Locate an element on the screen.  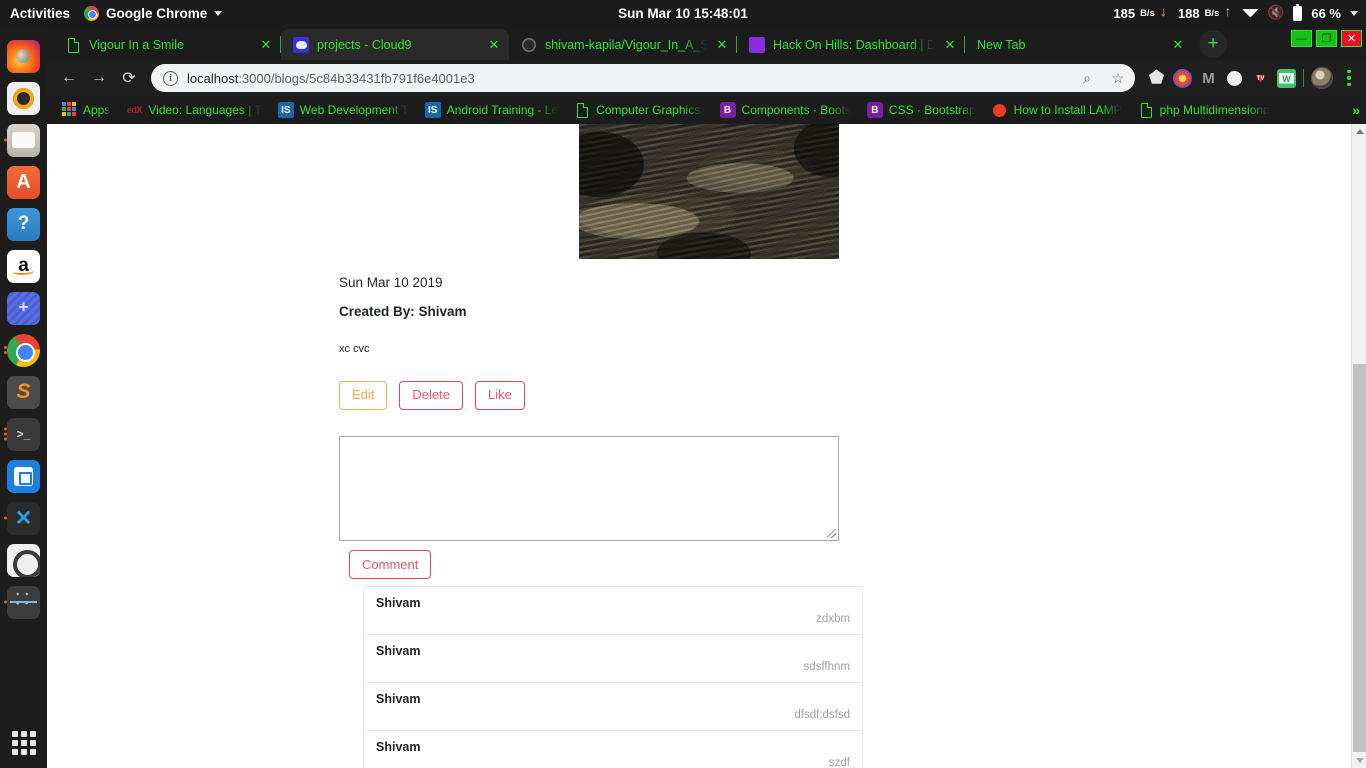
comment-submit-row: Comment is located at coordinates (699, 560).